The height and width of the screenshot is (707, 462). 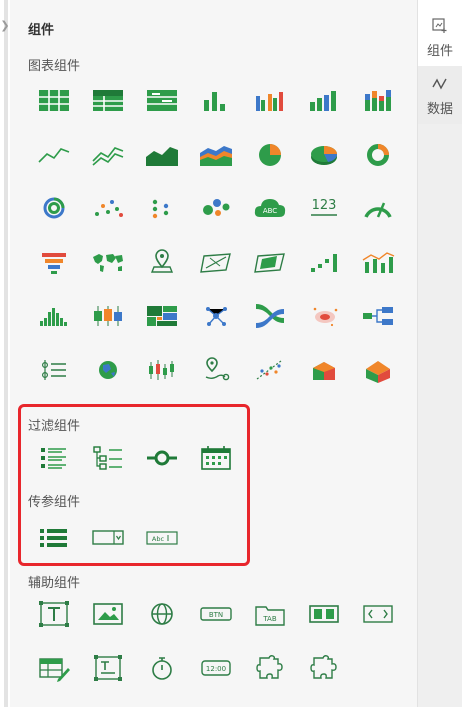 What do you see at coordinates (270, 211) in the screenshot?
I see `word-cloud-label: ABC` at bounding box center [270, 211].